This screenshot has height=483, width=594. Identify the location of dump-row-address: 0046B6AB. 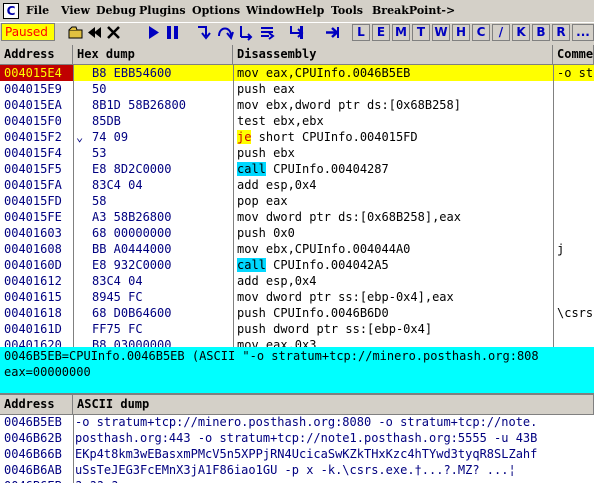
(33, 470).